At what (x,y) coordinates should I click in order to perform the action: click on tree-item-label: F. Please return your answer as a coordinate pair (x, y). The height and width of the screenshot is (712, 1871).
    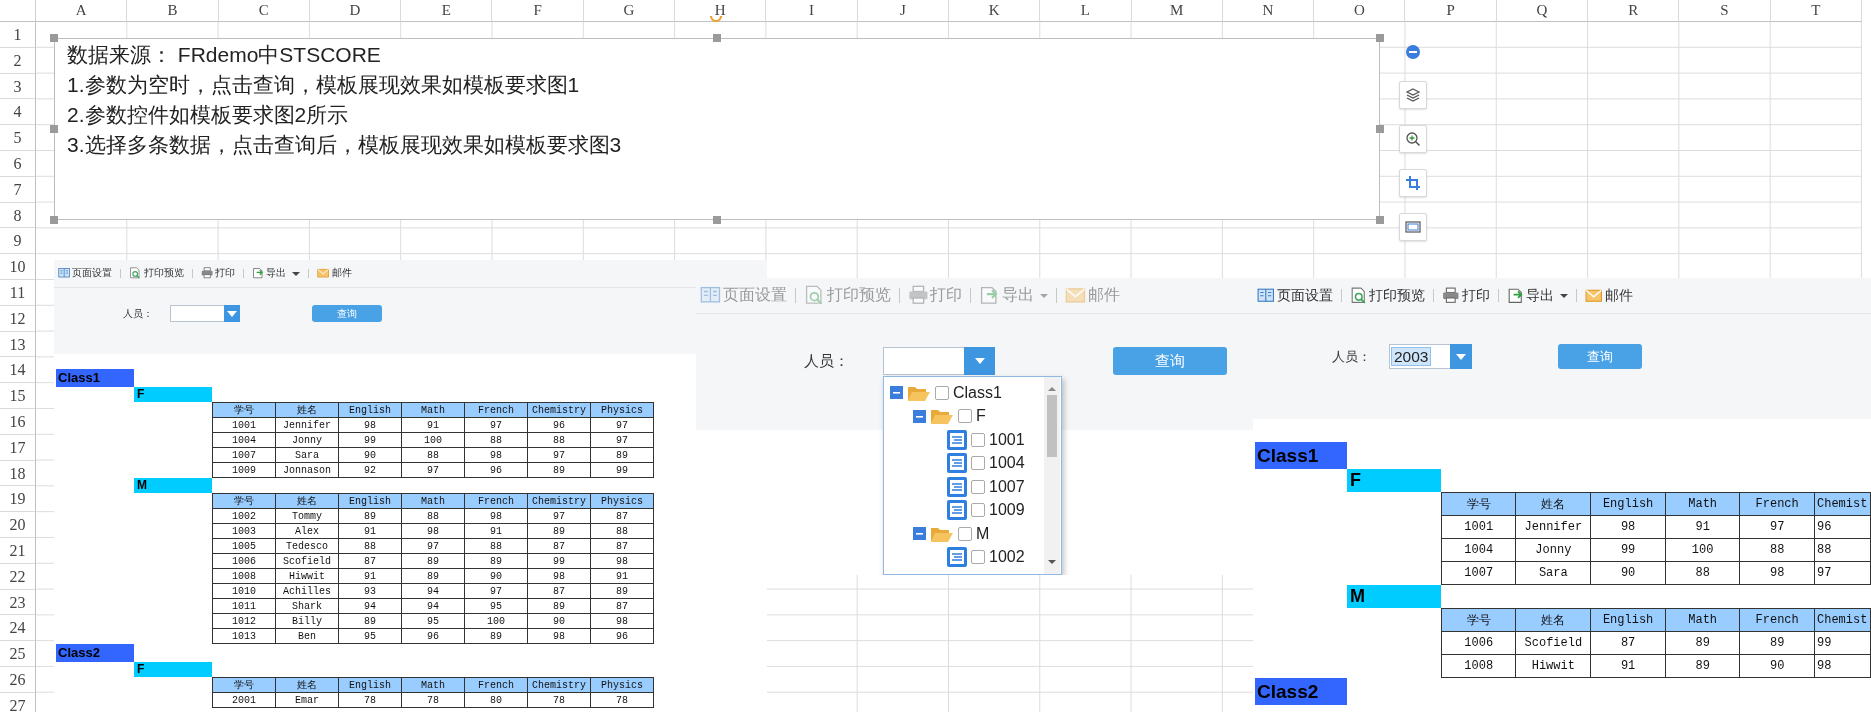
    Looking at the image, I should click on (981, 416).